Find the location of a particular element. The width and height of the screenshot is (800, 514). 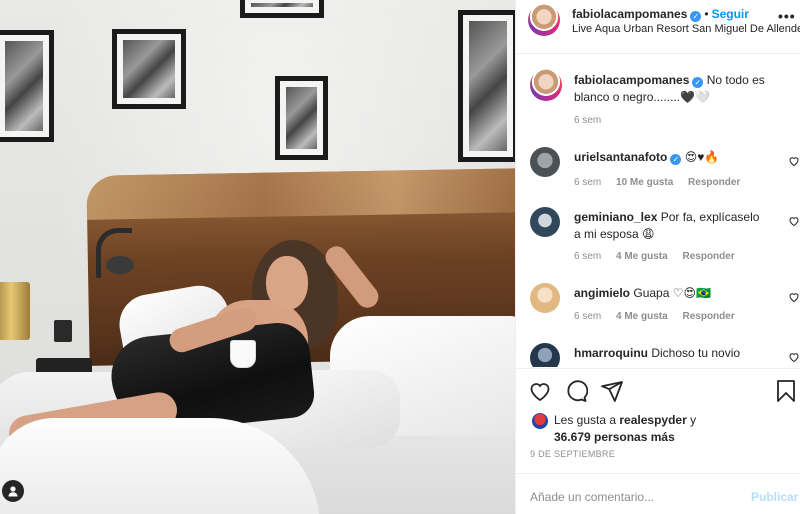

comment-text: urielsantanafoto ✓ 😍♥🔥 is located at coordinates (669, 157).